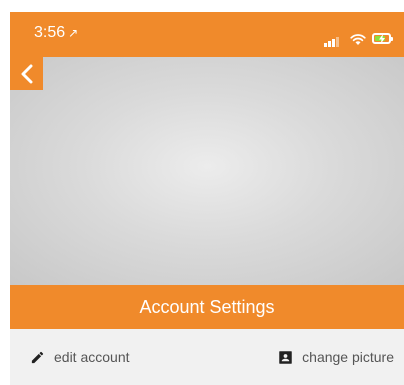 The image size is (404, 385). Describe the element at coordinates (37, 357) in the screenshot. I see `pencil-icon` at that location.